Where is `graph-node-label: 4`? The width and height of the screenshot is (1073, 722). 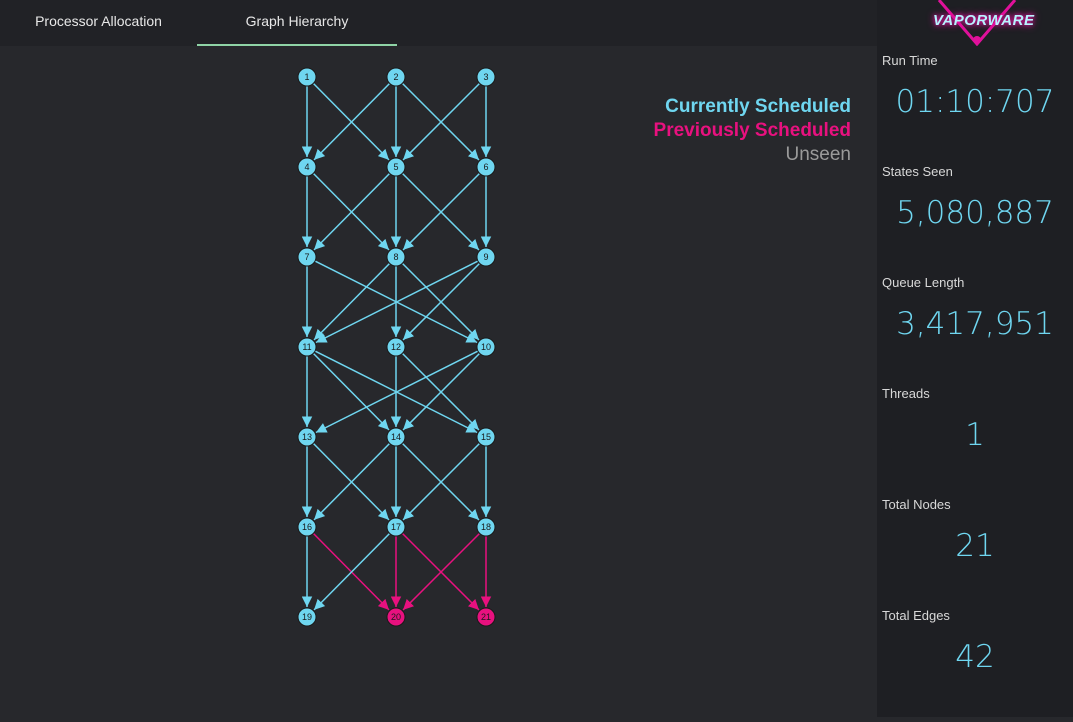
graph-node-label: 4 is located at coordinates (306, 167).